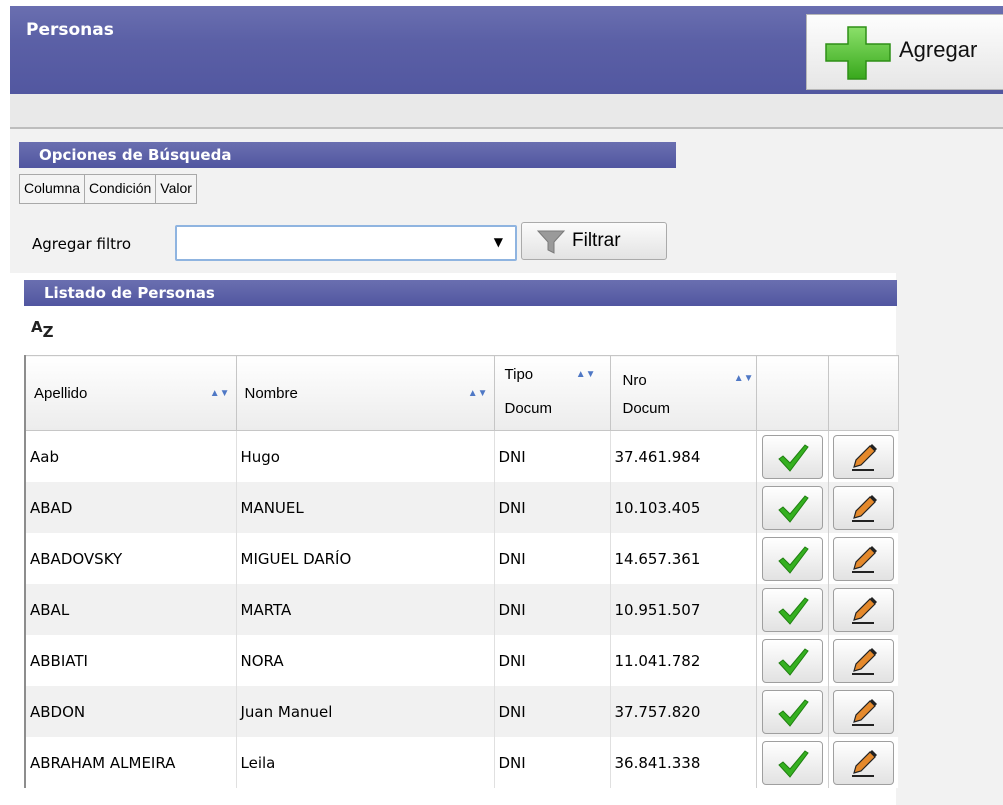  What do you see at coordinates (498, 242) in the screenshot?
I see `dropdown-arrow-icon: ▼` at bounding box center [498, 242].